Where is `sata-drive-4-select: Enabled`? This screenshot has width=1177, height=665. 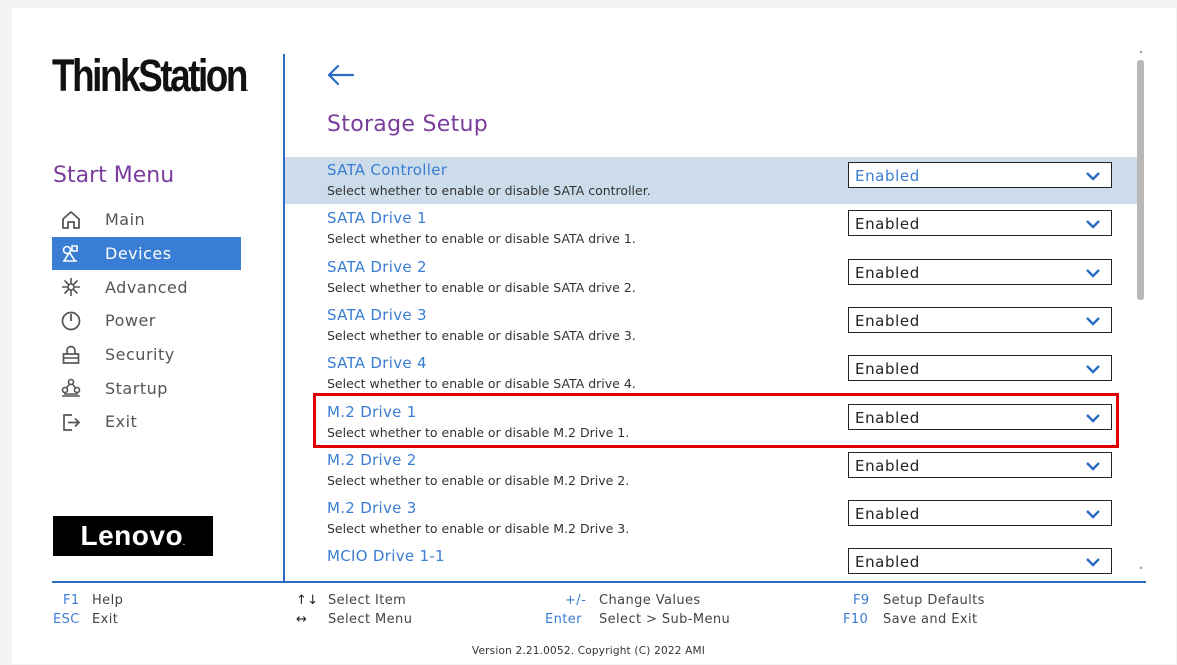
sata-drive-4-select: Enabled is located at coordinates (980, 368).